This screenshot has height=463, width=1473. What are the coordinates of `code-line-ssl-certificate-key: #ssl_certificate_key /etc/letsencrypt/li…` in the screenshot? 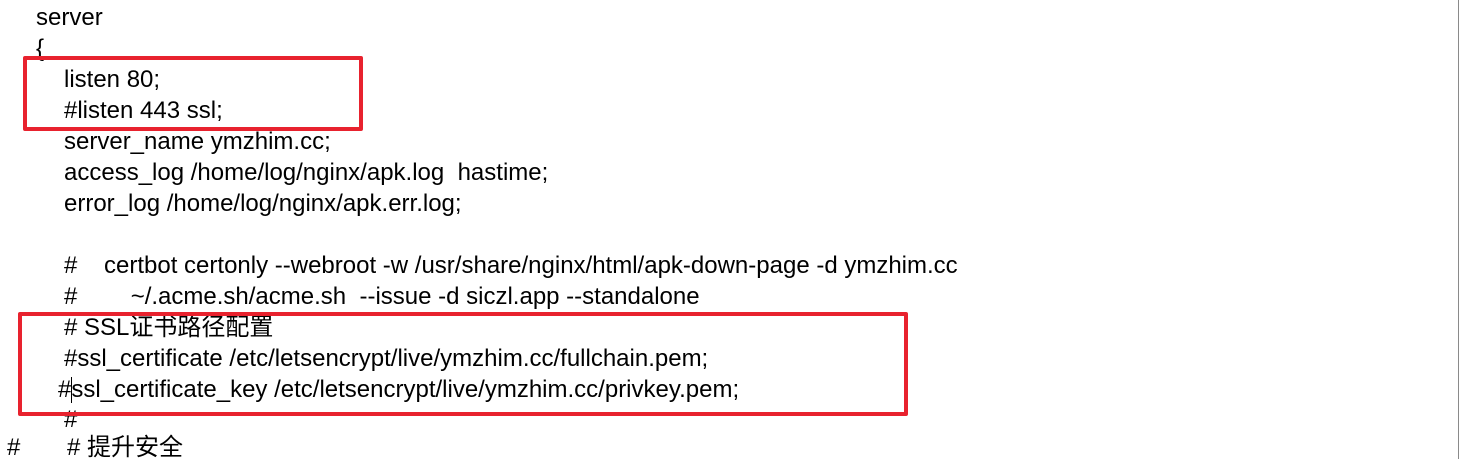 It's located at (399, 389).